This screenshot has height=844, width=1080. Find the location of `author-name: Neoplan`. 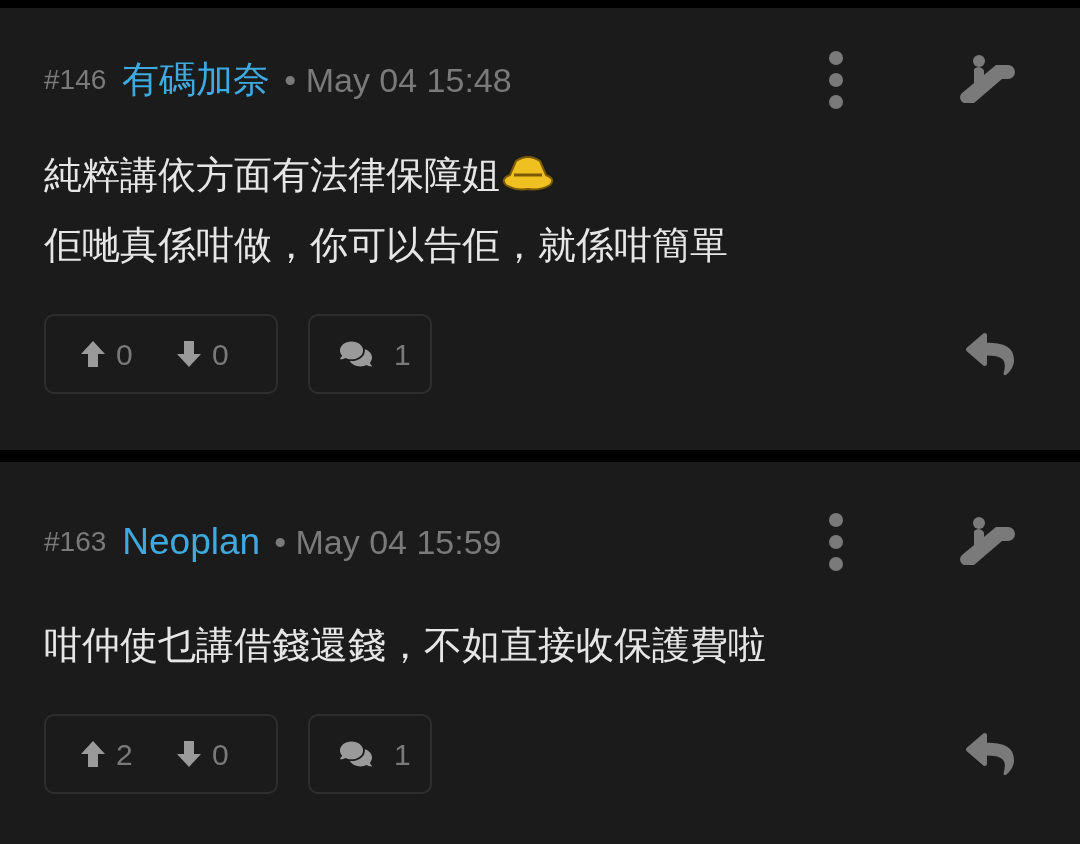

author-name: Neoplan is located at coordinates (191, 542).